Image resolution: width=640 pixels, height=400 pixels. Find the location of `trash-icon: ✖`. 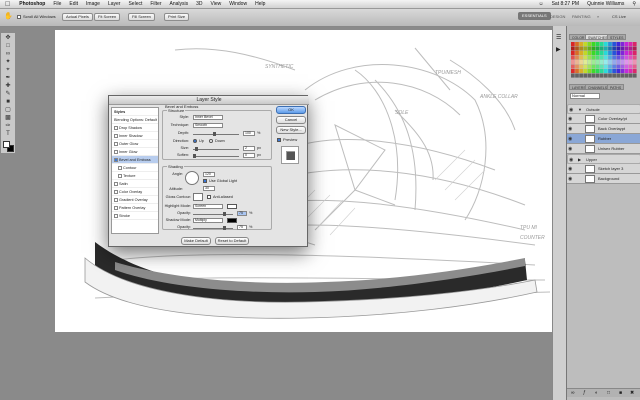

trash-icon: ✖ is located at coordinates (632, 393).